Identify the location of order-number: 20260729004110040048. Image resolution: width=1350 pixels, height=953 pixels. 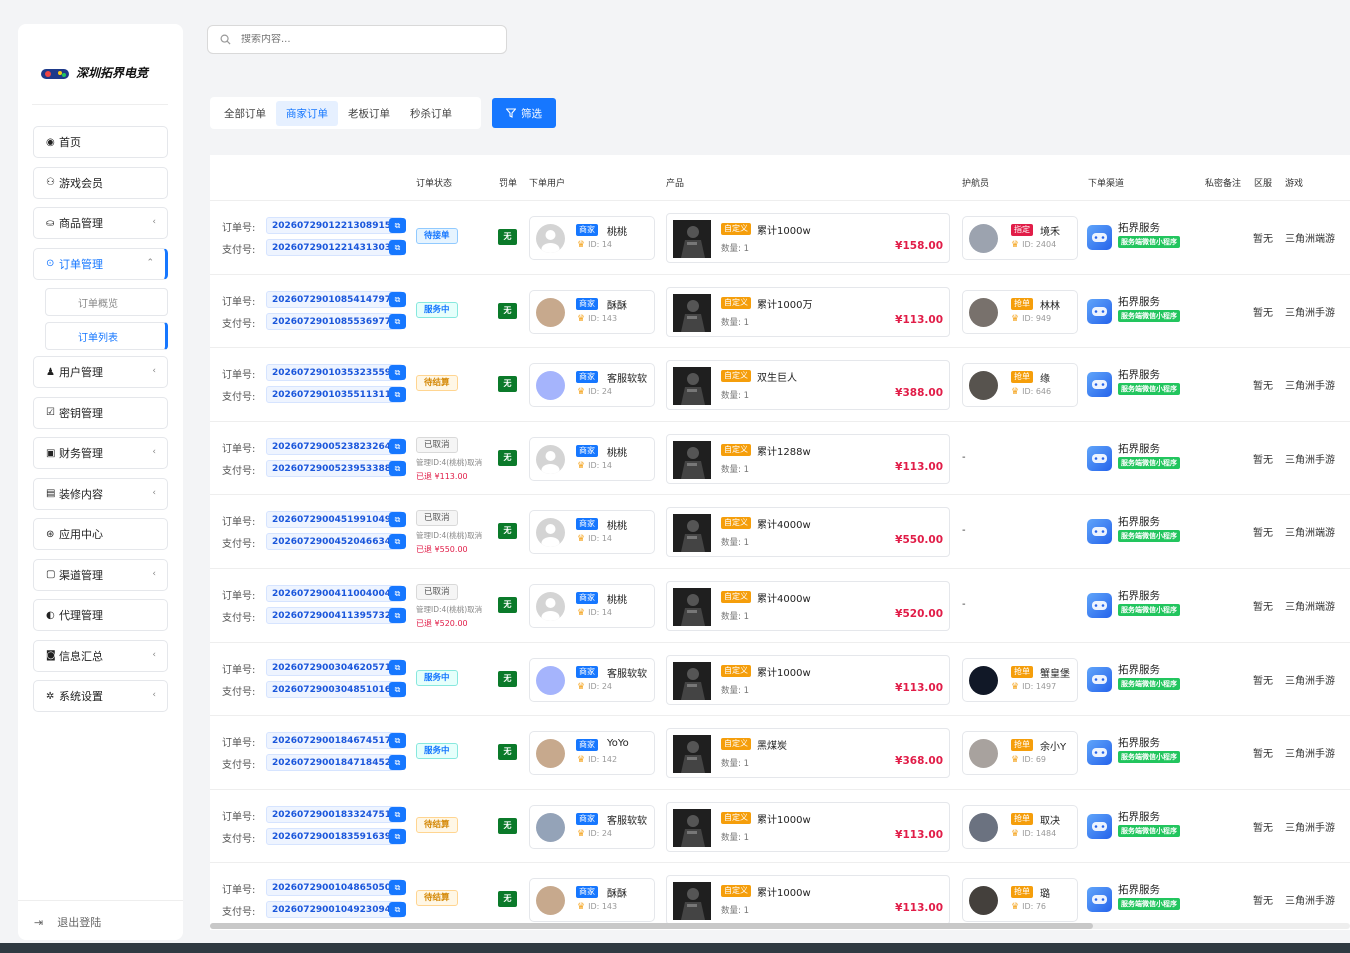
(335, 593).